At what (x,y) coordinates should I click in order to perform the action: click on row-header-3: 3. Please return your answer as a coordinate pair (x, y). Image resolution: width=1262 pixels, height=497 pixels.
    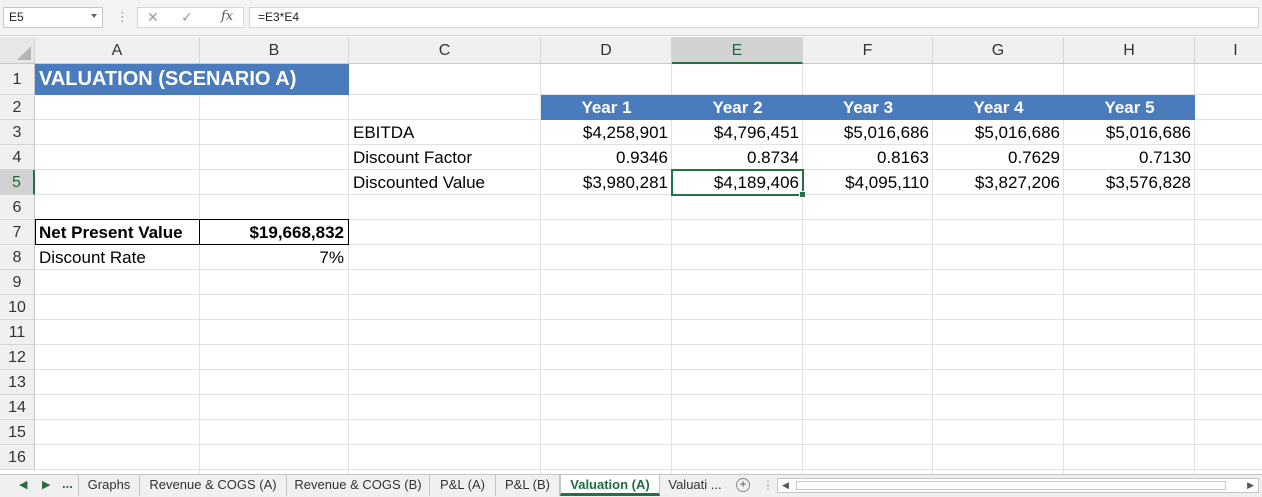
    Looking at the image, I should click on (17, 132).